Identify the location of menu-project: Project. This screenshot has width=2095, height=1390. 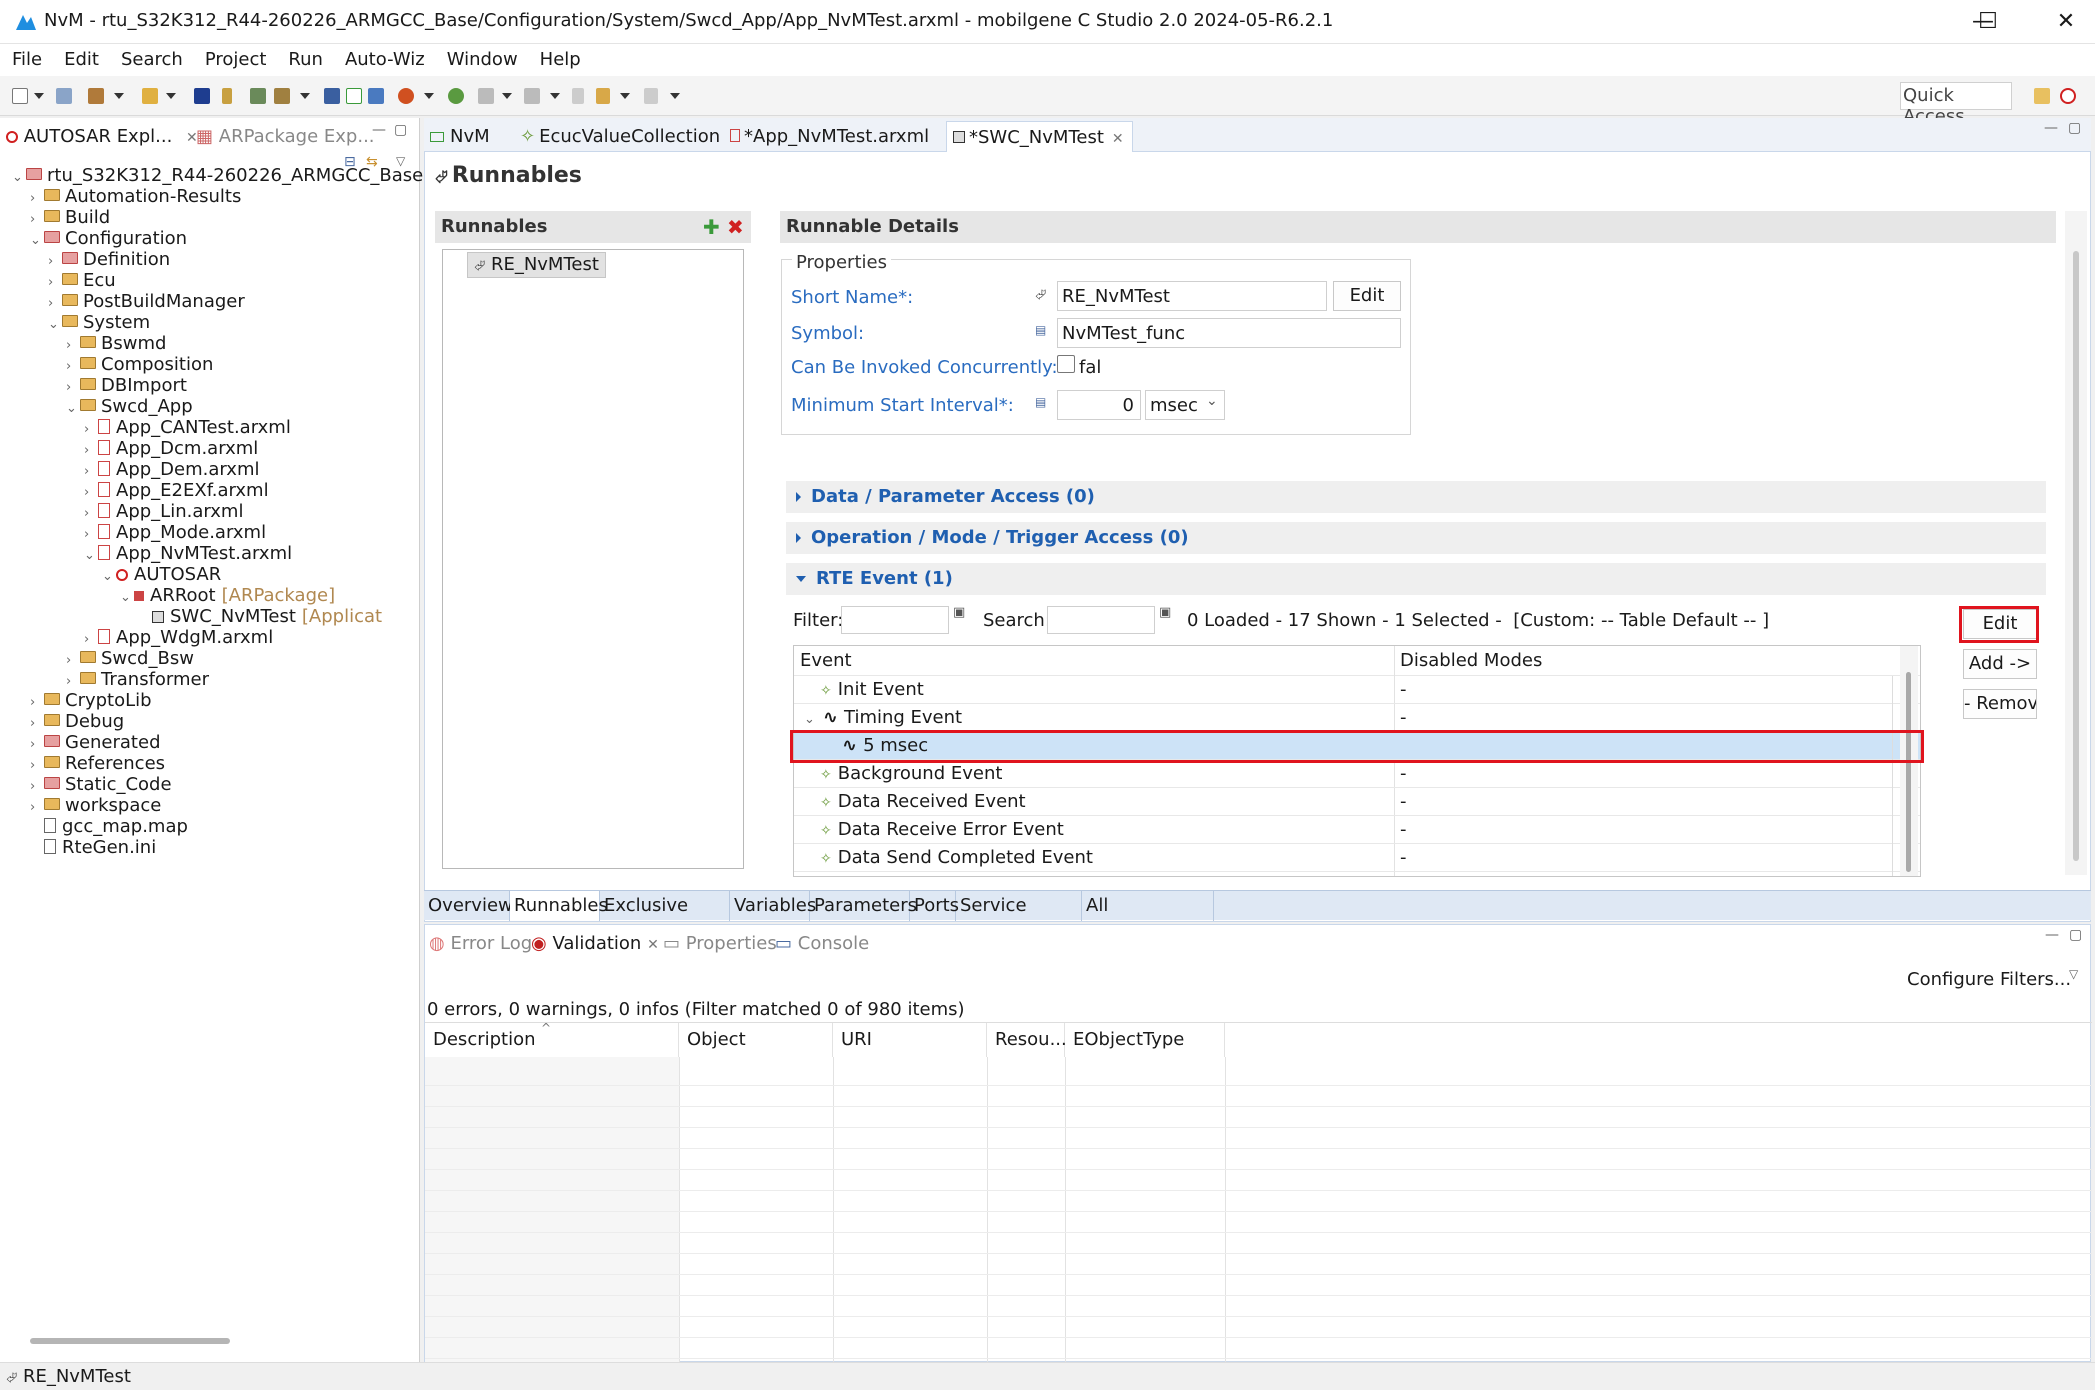
(236, 57).